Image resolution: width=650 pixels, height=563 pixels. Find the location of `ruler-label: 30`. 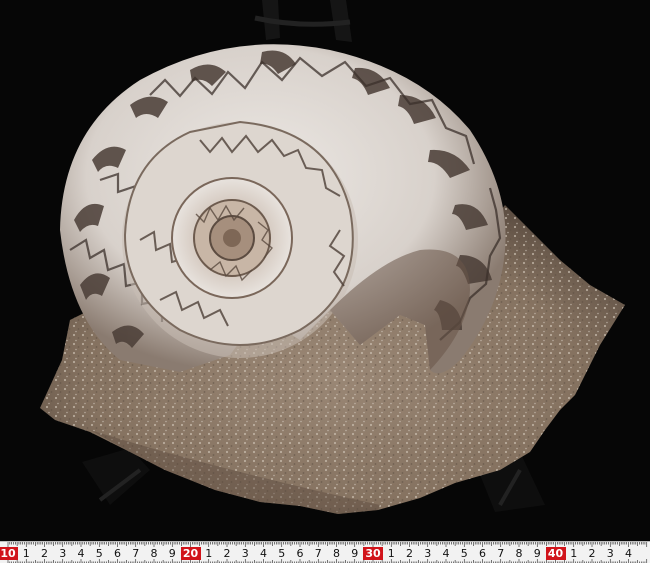

ruler-label: 30 is located at coordinates (373, 553).